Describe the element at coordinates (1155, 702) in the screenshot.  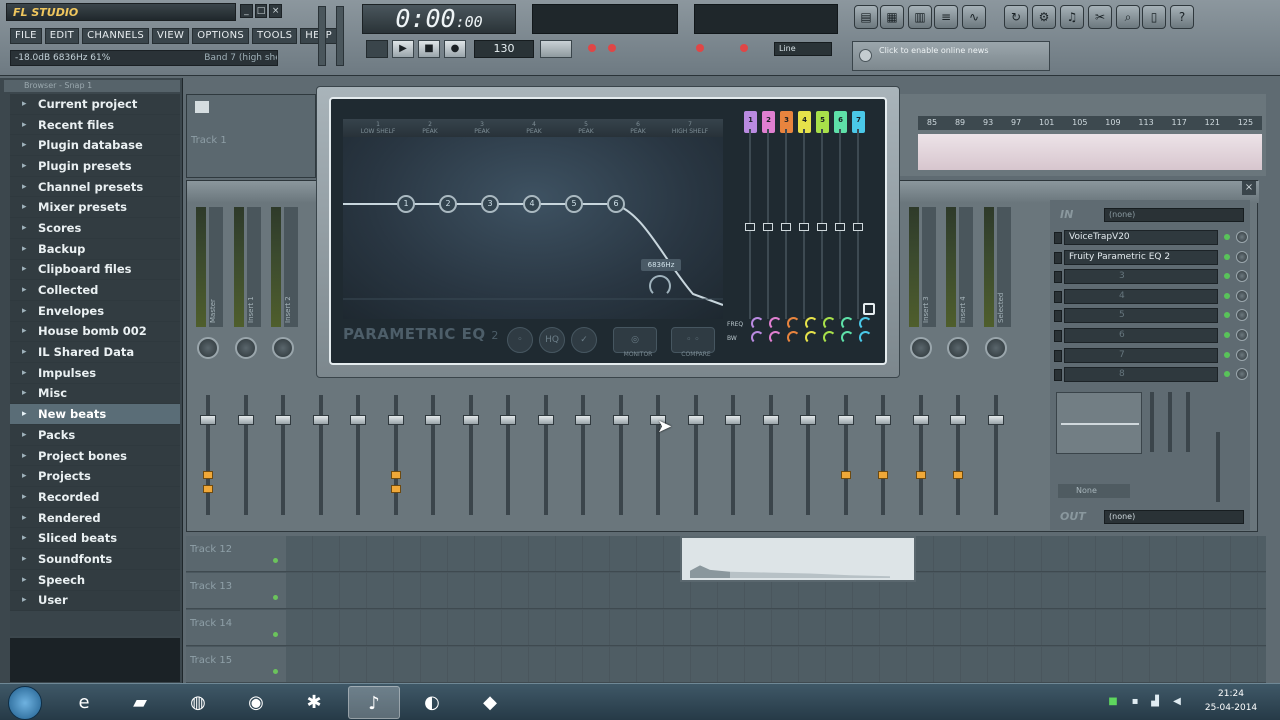
I see `network-icon: ▟` at that location.